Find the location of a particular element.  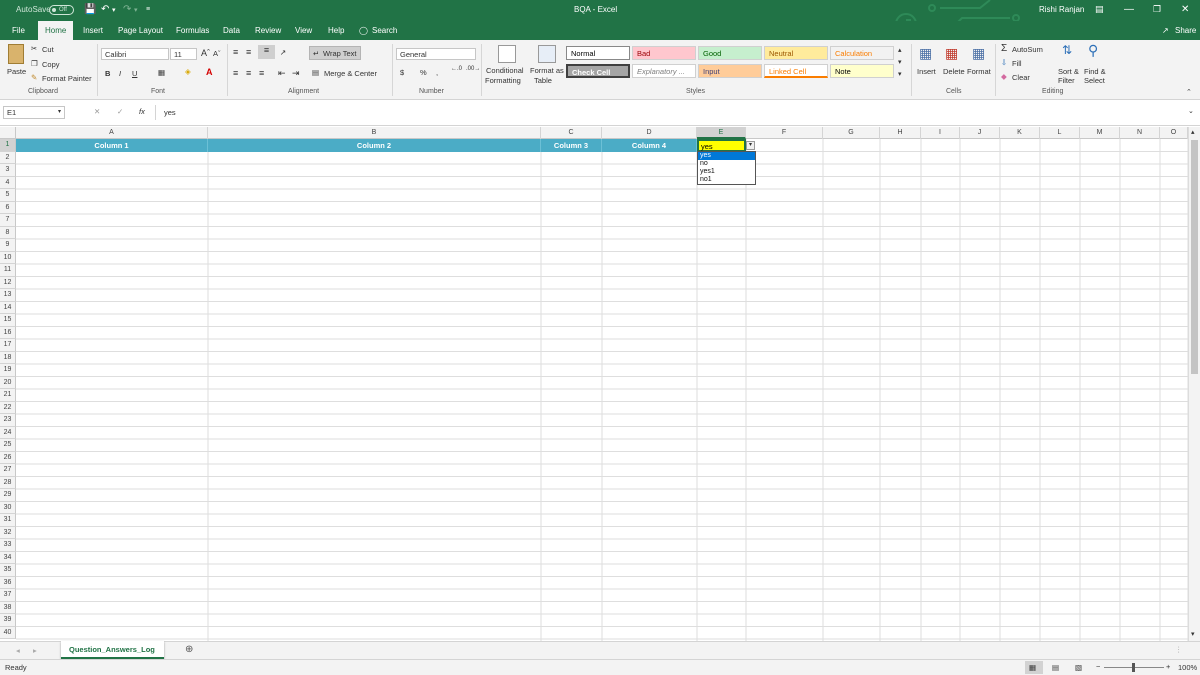

redo-icon: ↷ is located at coordinates (127, 9).